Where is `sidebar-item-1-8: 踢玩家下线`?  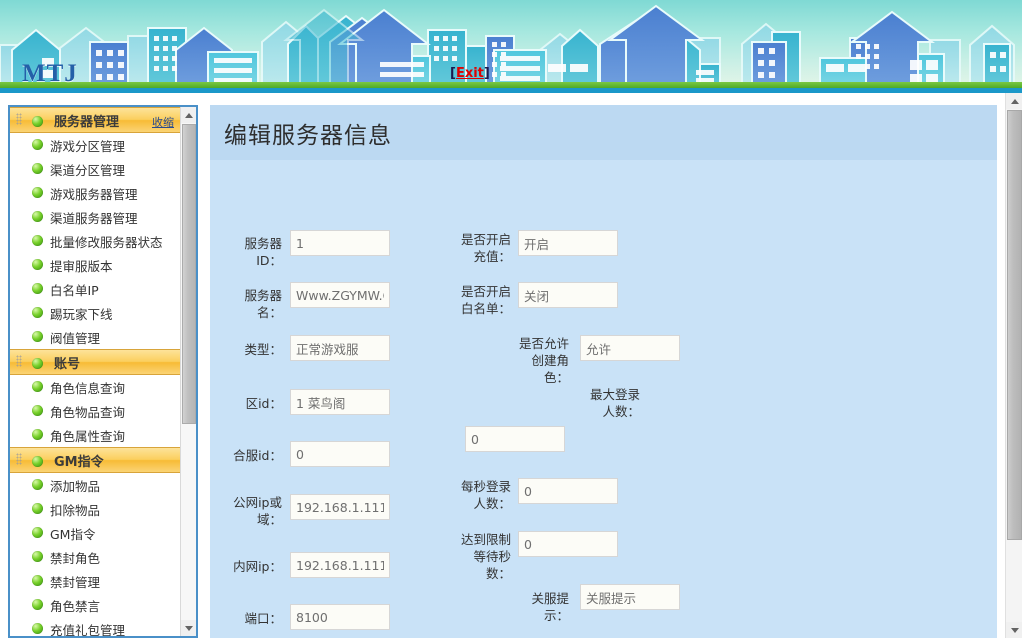
sidebar-item-1-8: 踢玩家下线 is located at coordinates (96, 313).